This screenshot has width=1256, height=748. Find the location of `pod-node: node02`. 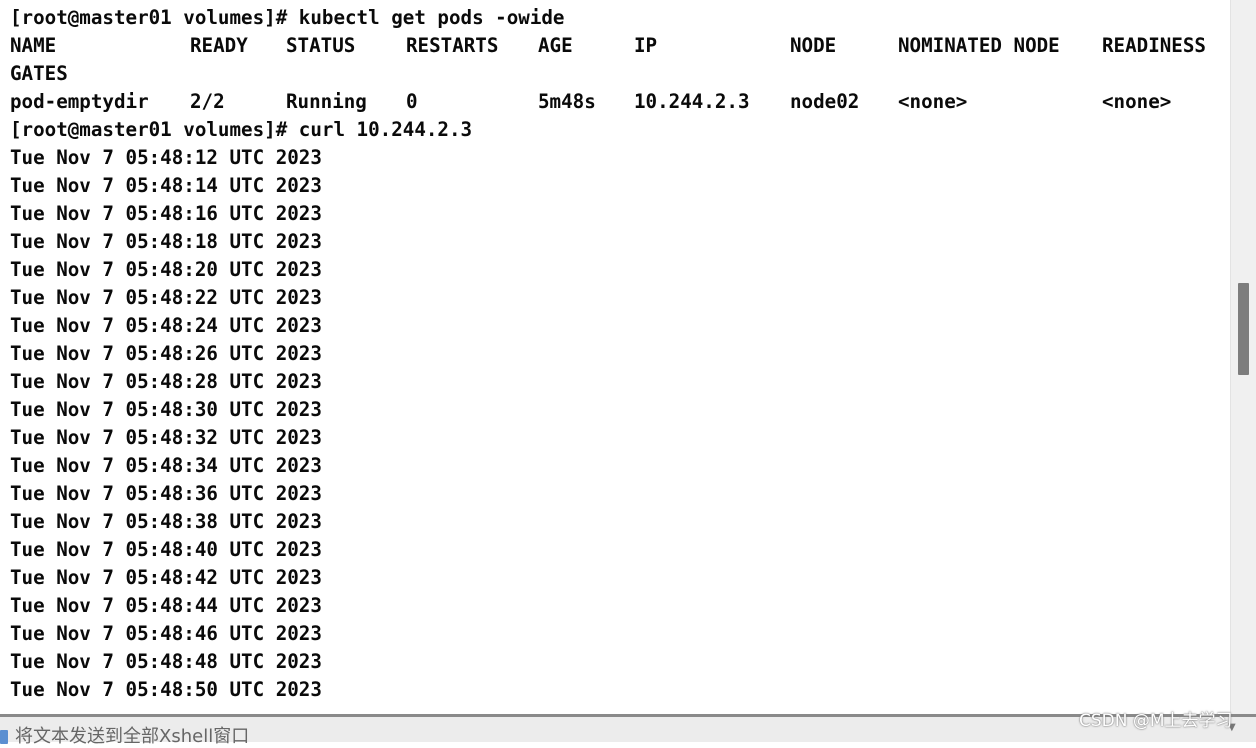

pod-node: node02 is located at coordinates (825, 101).